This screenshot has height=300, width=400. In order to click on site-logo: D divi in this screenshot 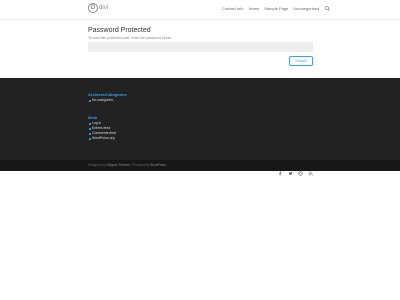, I will do `click(98, 8)`.